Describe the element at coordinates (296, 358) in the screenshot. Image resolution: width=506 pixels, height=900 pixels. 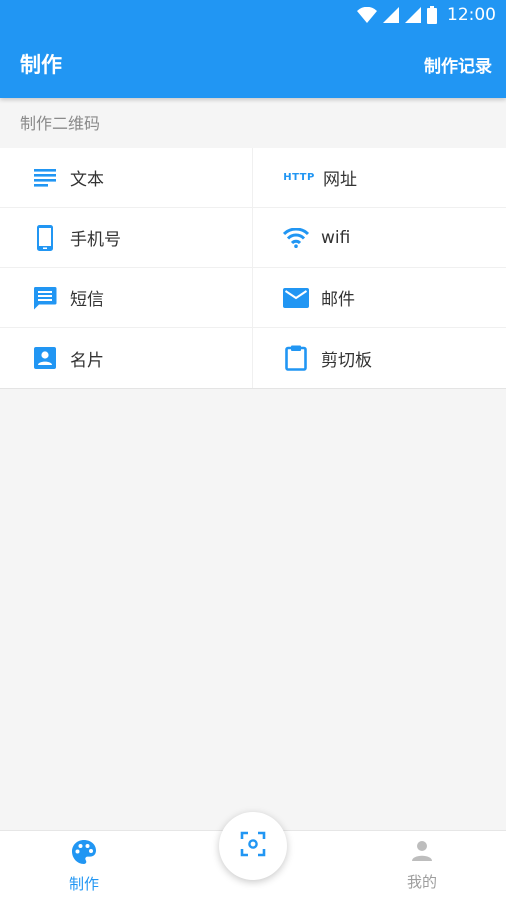
I see `clipboard-icon` at that location.